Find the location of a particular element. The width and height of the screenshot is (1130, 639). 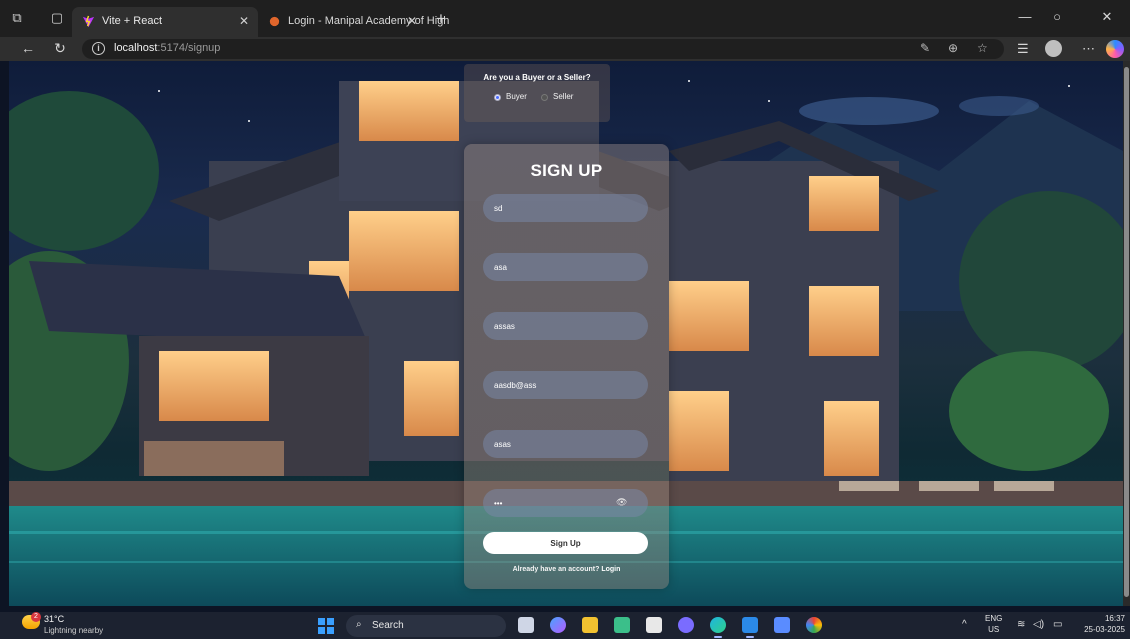

chrome-icon is located at coordinates (814, 625).